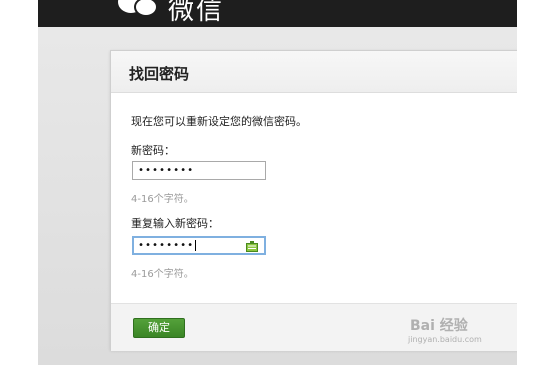  Describe the element at coordinates (439, 326) in the screenshot. I see `watermark-text: Bai 经验` at that location.